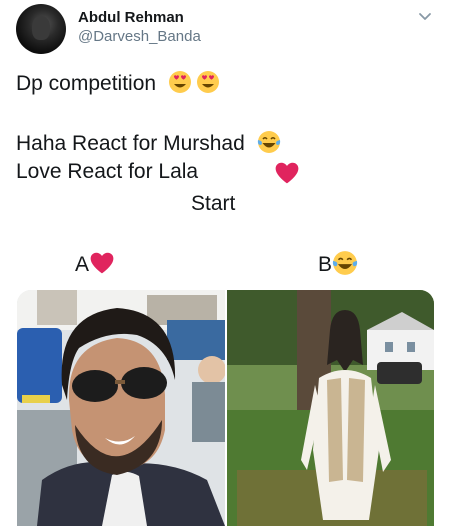 The width and height of the screenshot is (450, 526). I want to click on tweet-text: Love React for Lala, so click(107, 171).